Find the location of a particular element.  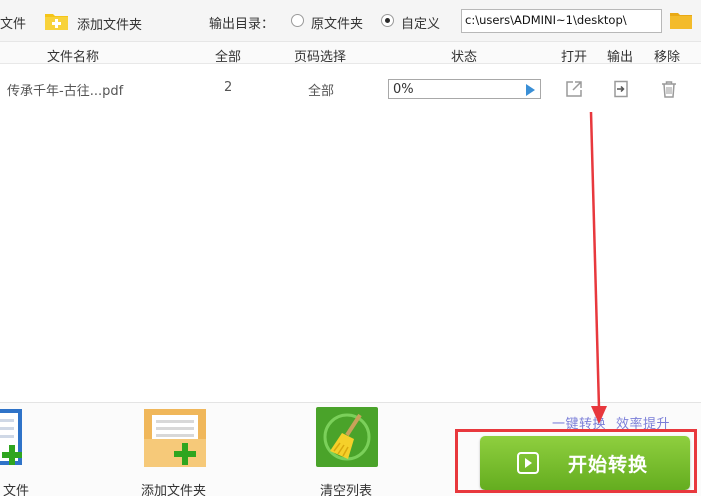

folder-icon is located at coordinates (681, 20).